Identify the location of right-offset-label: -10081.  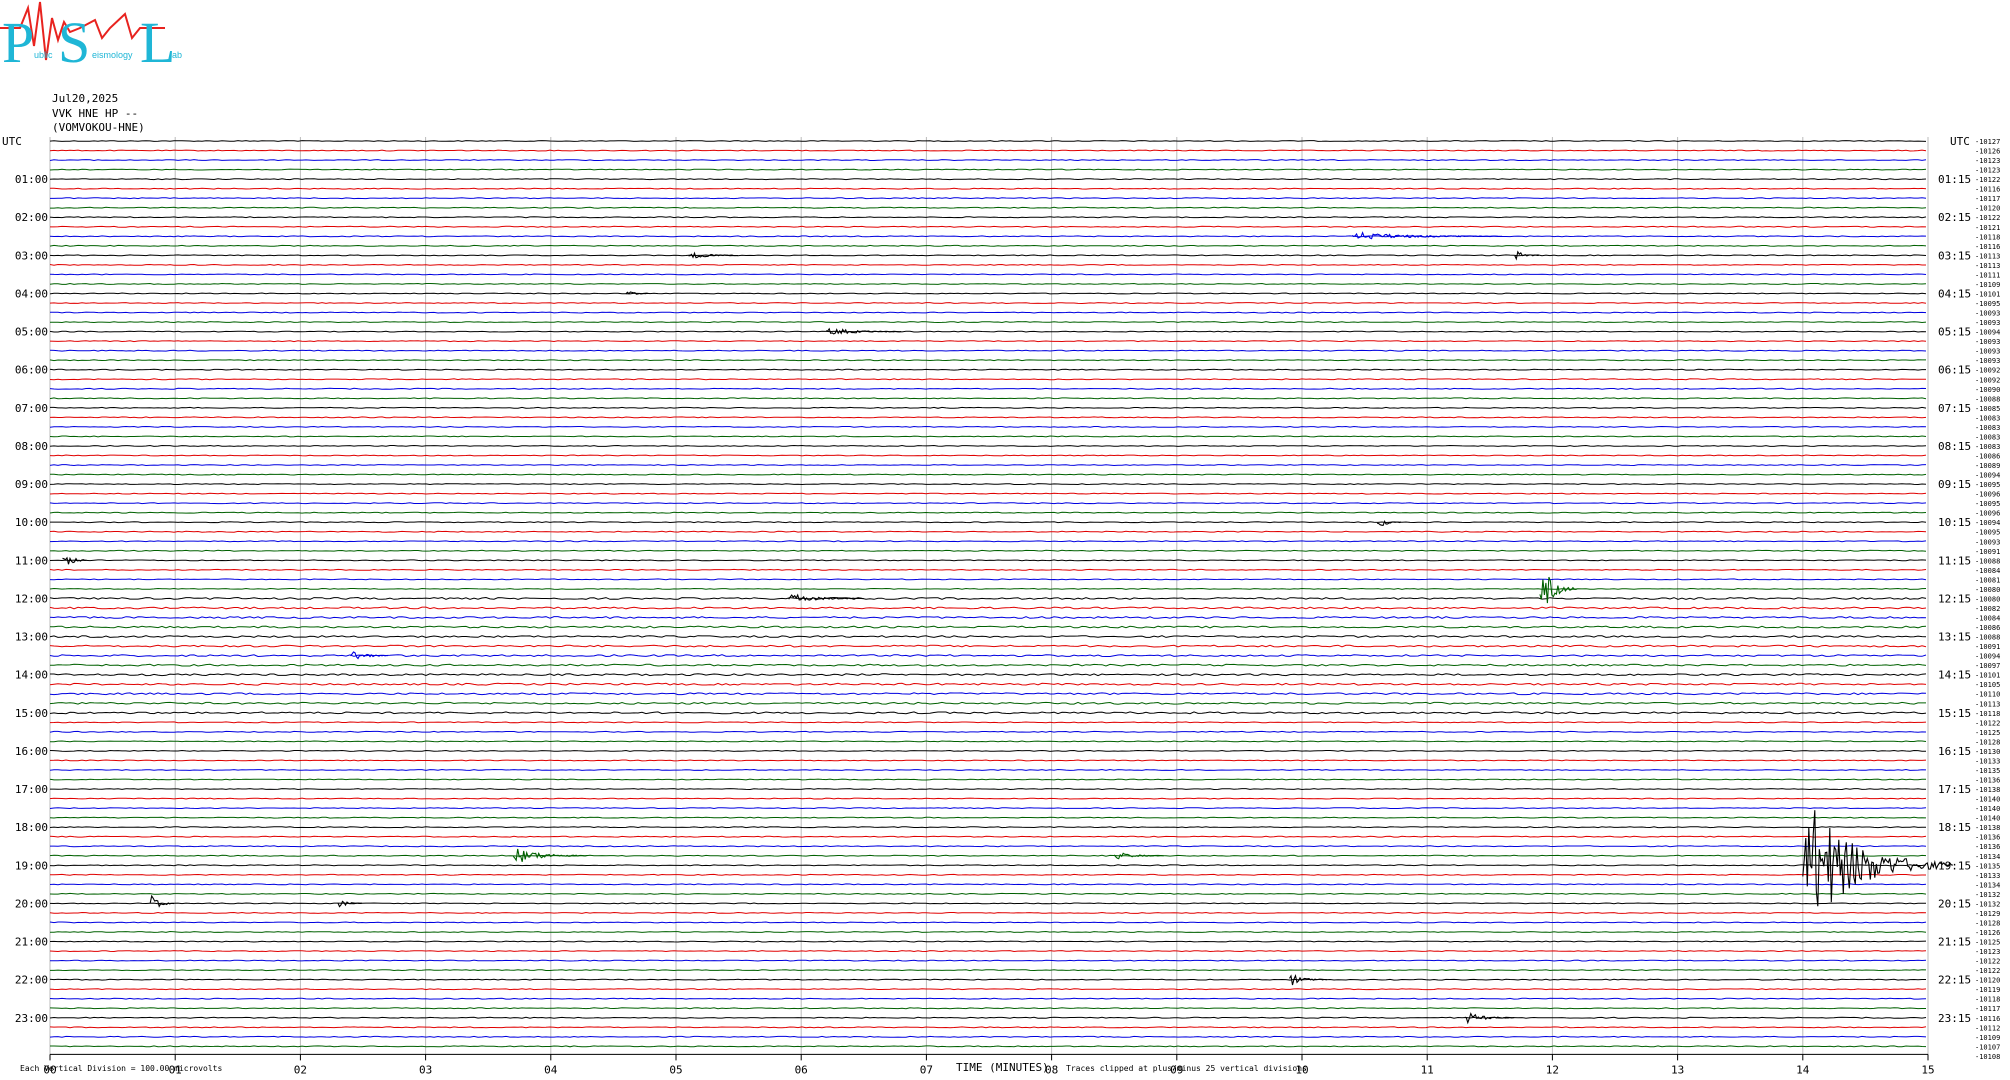
(1987, 580).